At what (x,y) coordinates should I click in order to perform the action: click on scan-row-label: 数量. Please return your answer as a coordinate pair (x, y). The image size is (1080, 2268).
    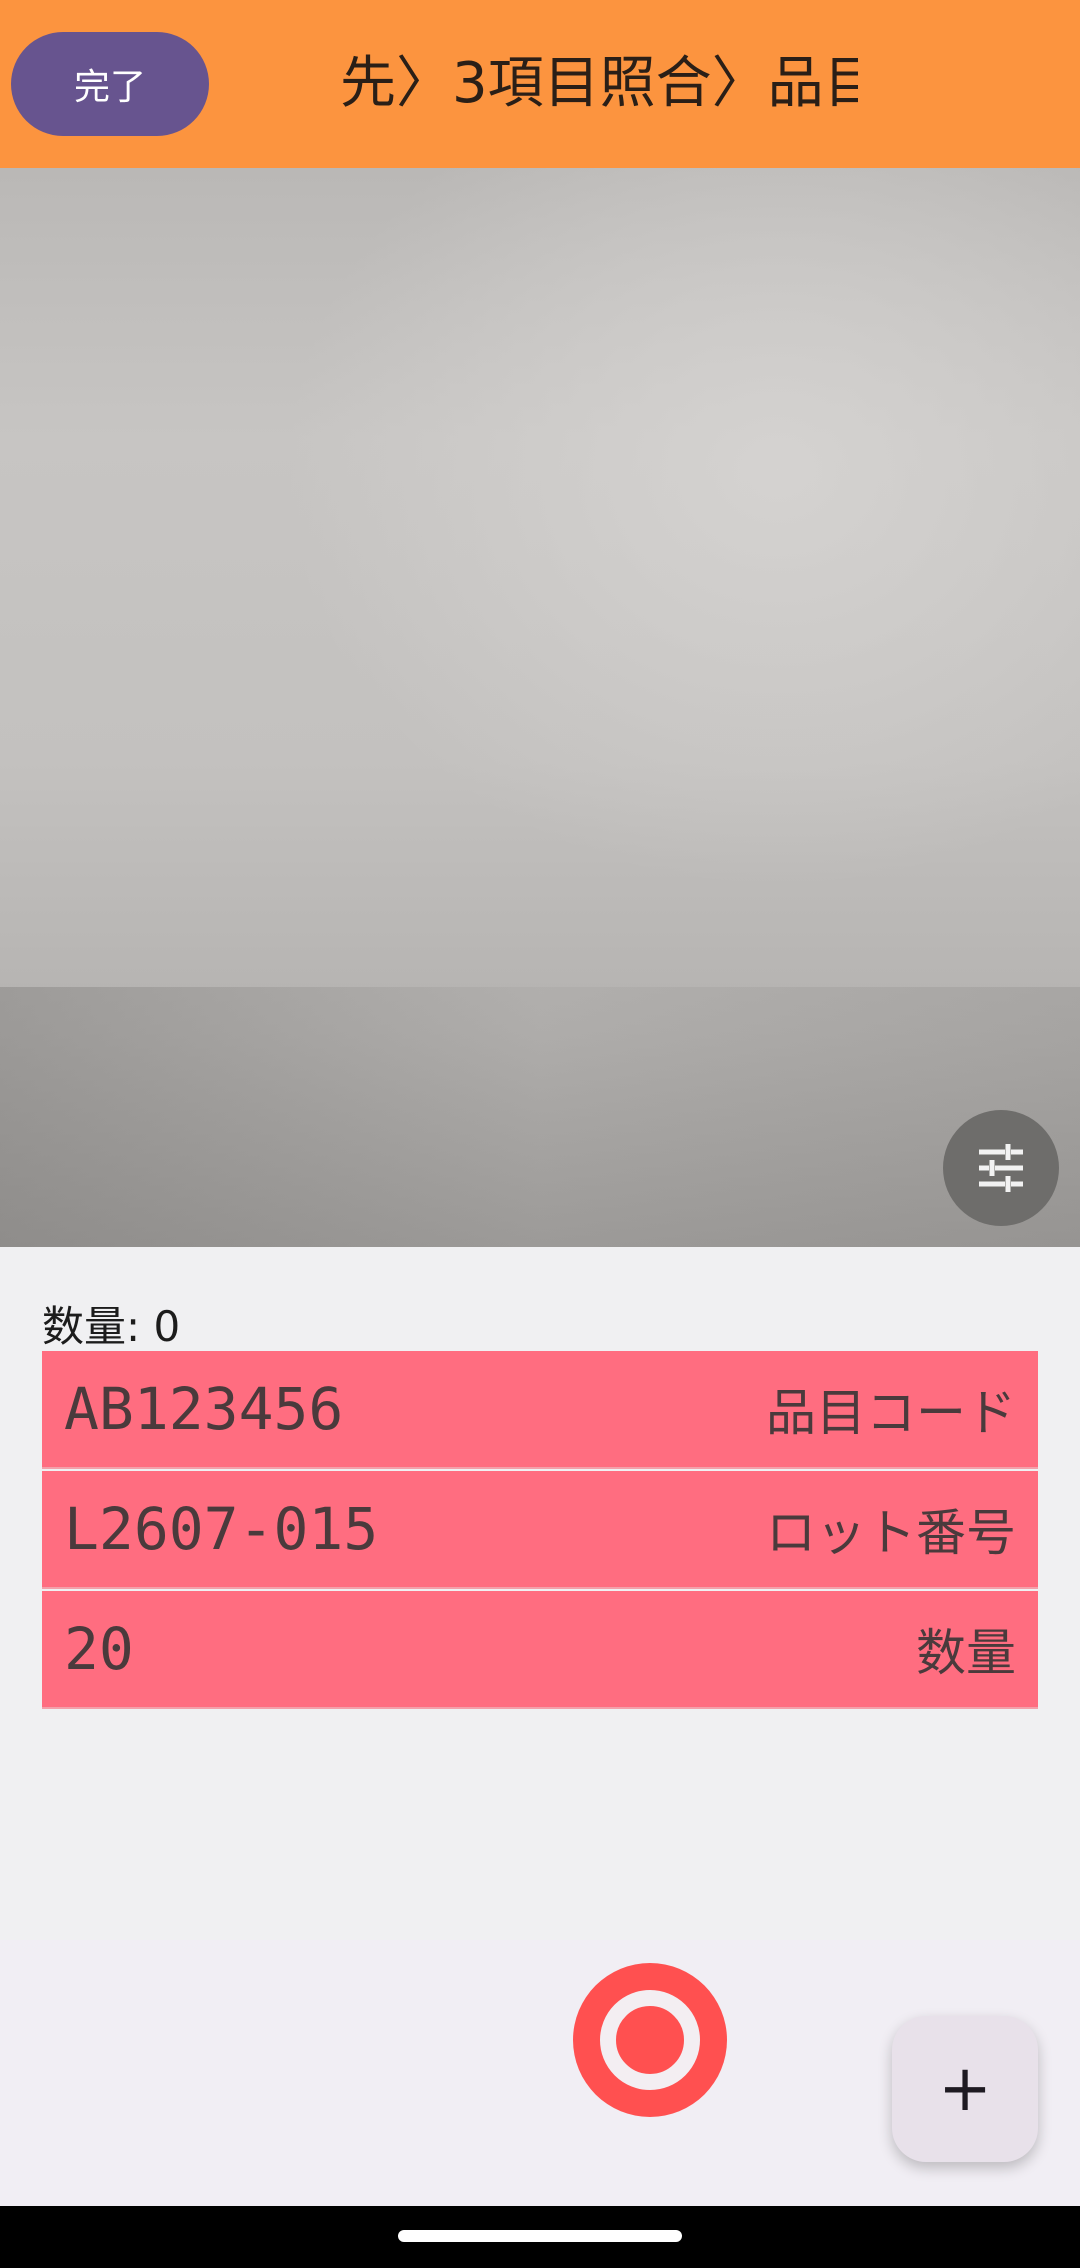
    Looking at the image, I should click on (966, 1653).